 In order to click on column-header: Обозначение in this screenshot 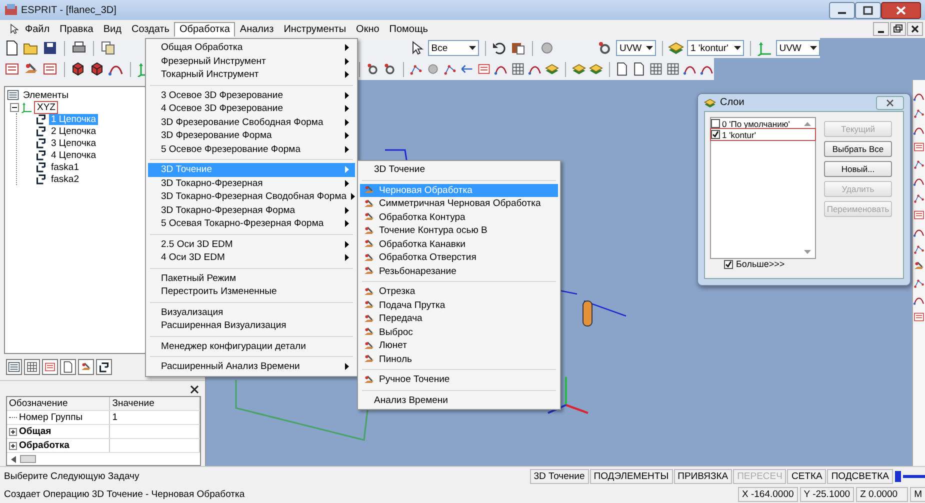, I will do `click(58, 403)`.